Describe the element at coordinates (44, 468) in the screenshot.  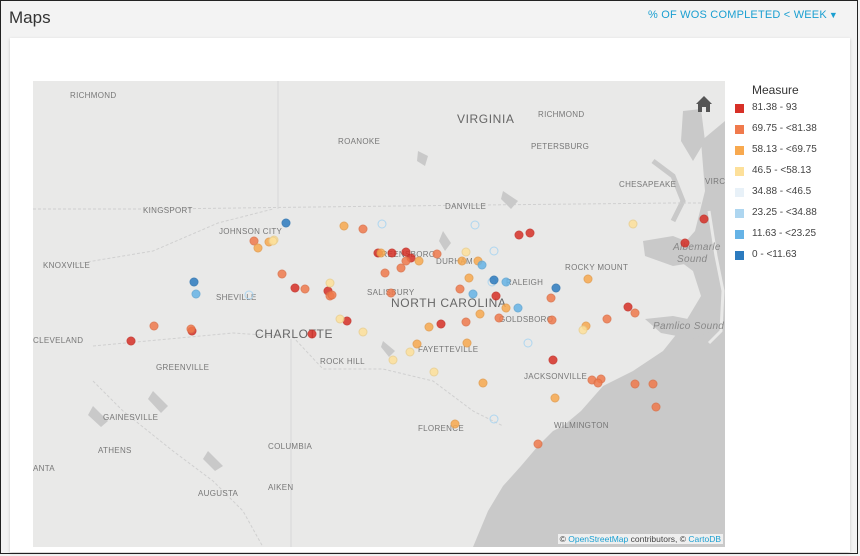
I see `city-label: ANTA` at that location.